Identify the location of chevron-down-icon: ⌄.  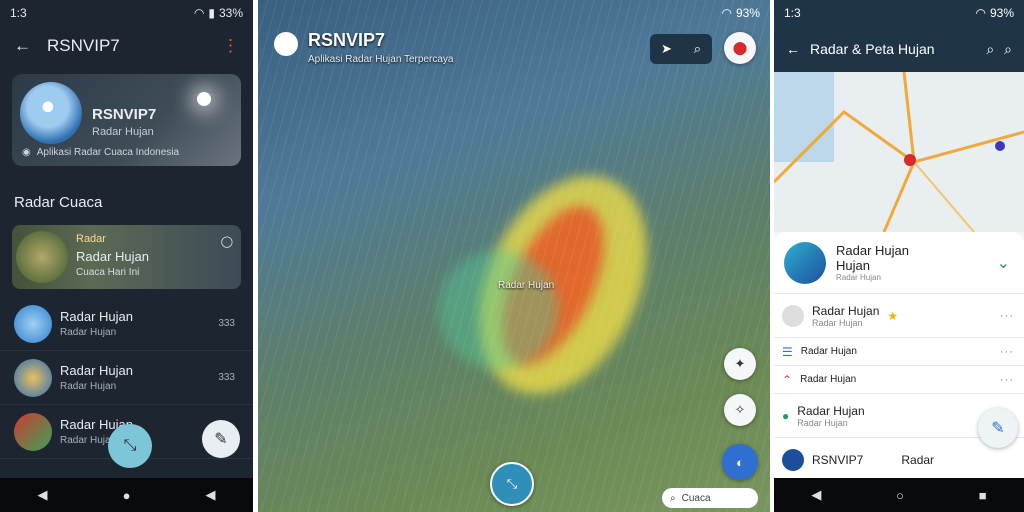
(1003, 263).